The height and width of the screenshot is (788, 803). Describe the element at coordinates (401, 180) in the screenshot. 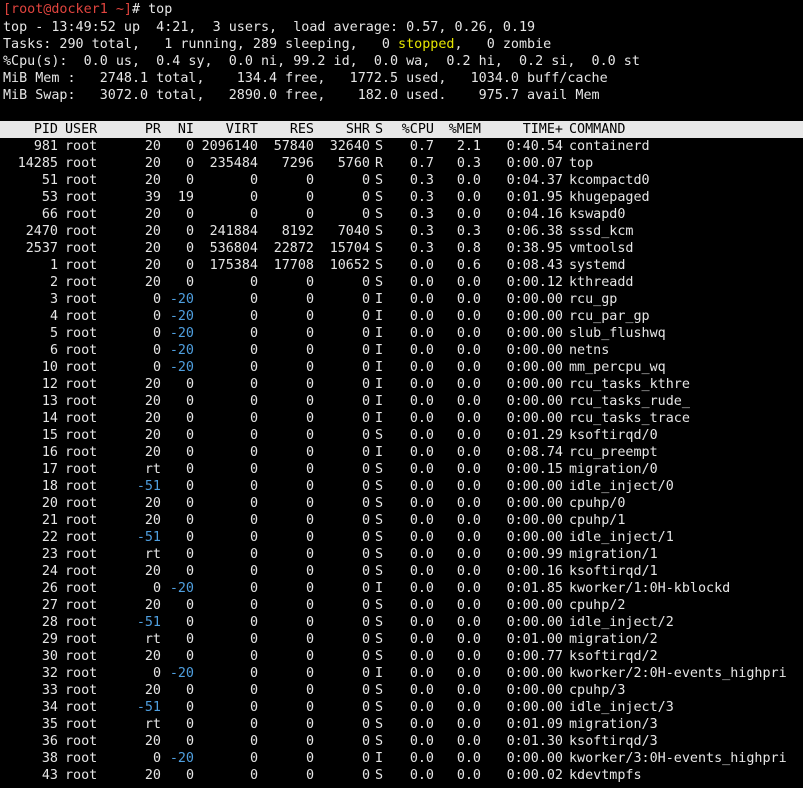

I see `process-row: 51 root 20 0 0 0 0 S 0.3 0.0 0:04.37 kcompactd0` at that location.